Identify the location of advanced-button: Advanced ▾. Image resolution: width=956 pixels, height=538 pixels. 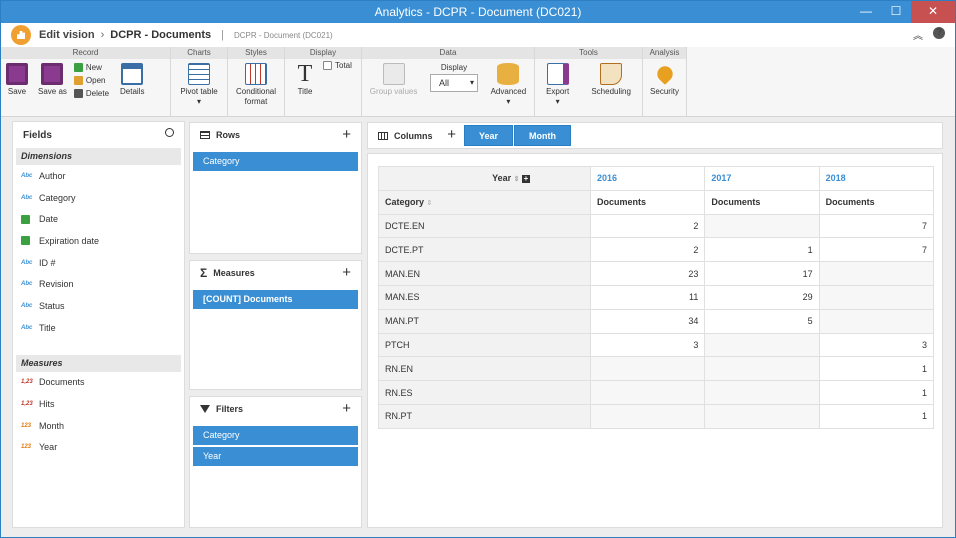
(509, 85).